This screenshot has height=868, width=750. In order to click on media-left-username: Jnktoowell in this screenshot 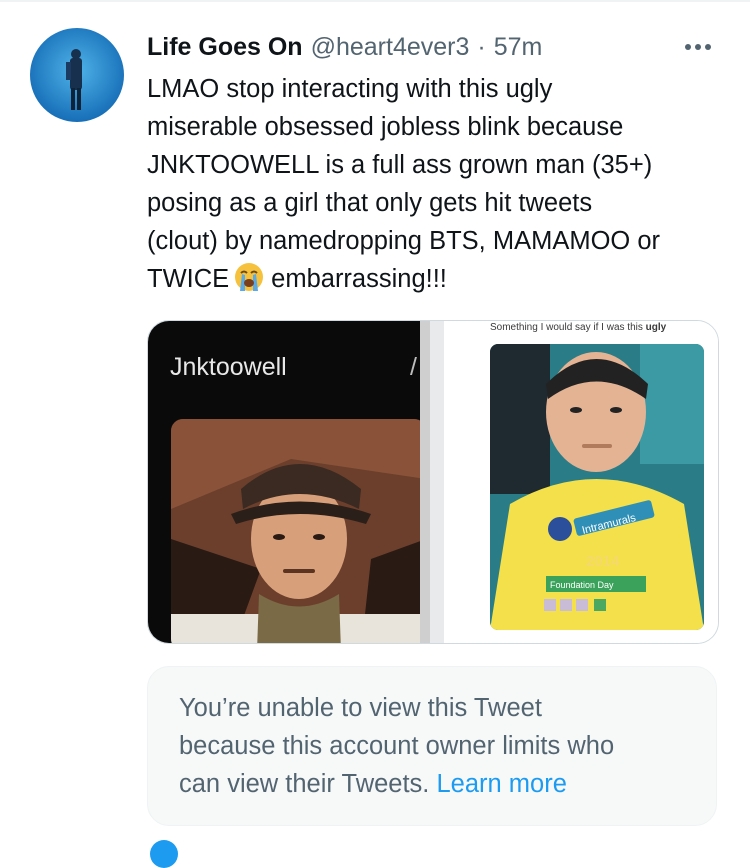, I will do `click(228, 367)`.